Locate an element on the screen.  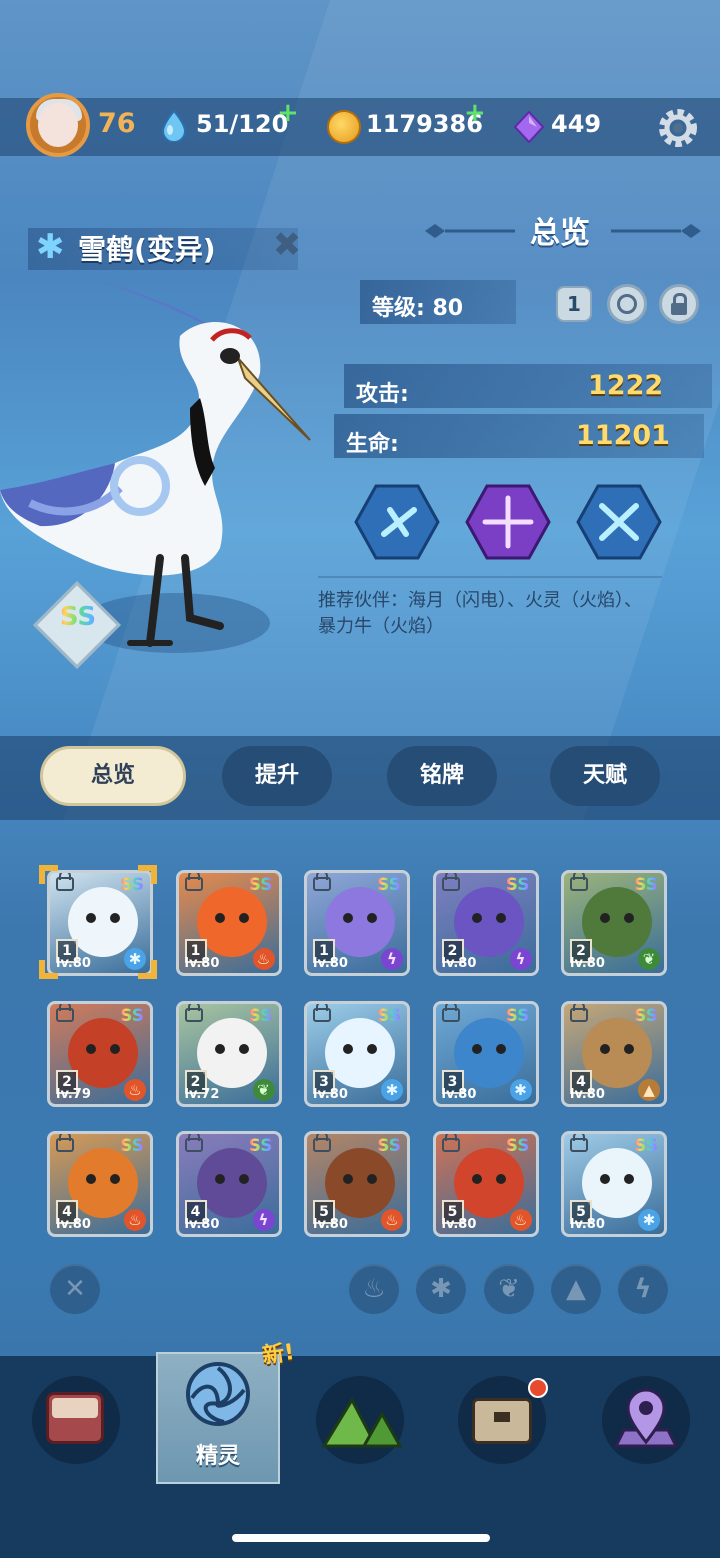
clear-filter-button: ✕ is located at coordinates (75, 1289).